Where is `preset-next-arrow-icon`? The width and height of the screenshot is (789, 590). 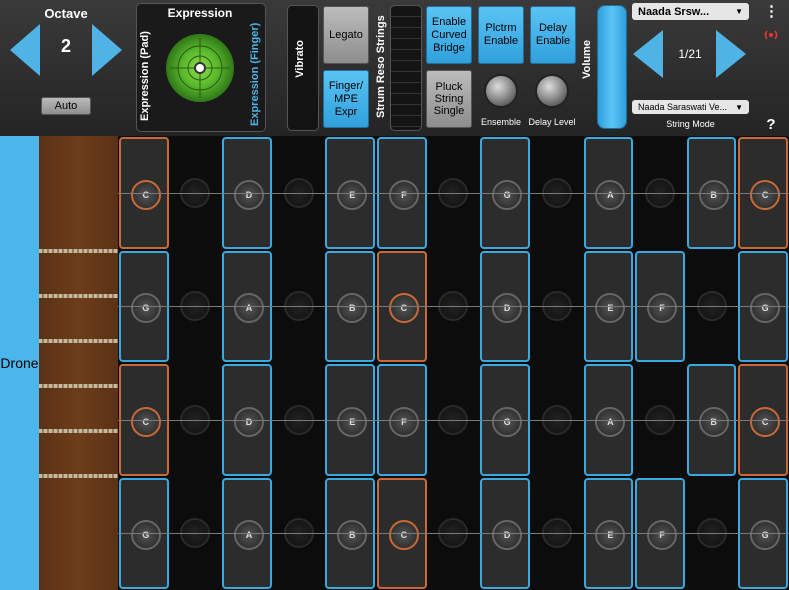 preset-next-arrow-icon is located at coordinates (731, 54).